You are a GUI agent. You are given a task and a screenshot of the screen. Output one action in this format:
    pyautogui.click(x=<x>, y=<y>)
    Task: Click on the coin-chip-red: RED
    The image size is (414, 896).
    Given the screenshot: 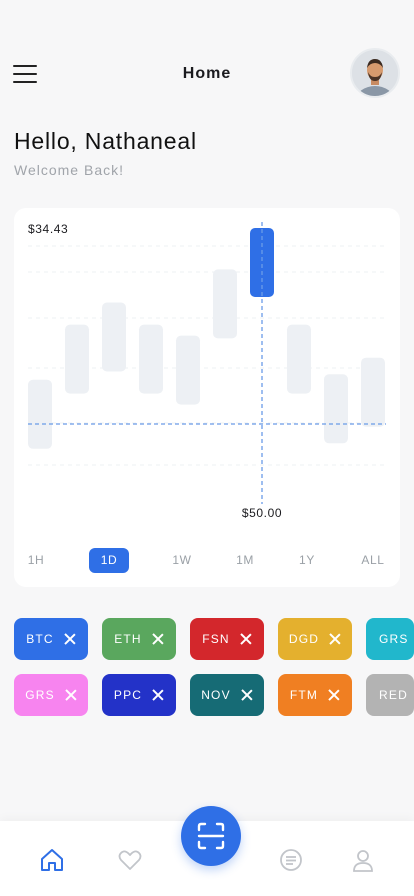 What is the action you would take?
    pyautogui.click(x=390, y=695)
    